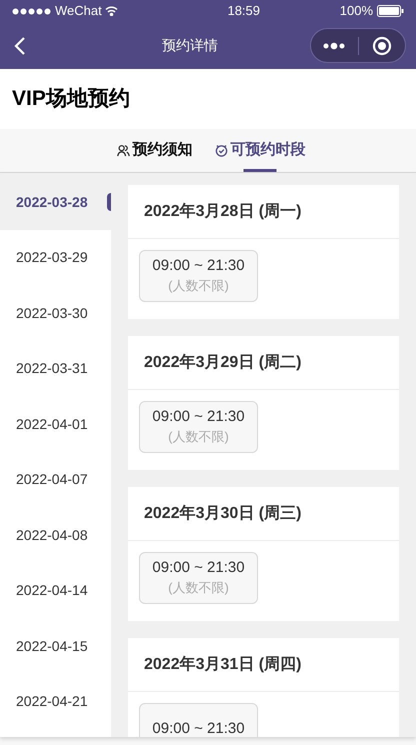 The width and height of the screenshot is (416, 745). Describe the element at coordinates (55, 258) in the screenshot. I see `date-item: 2022-03-29` at that location.